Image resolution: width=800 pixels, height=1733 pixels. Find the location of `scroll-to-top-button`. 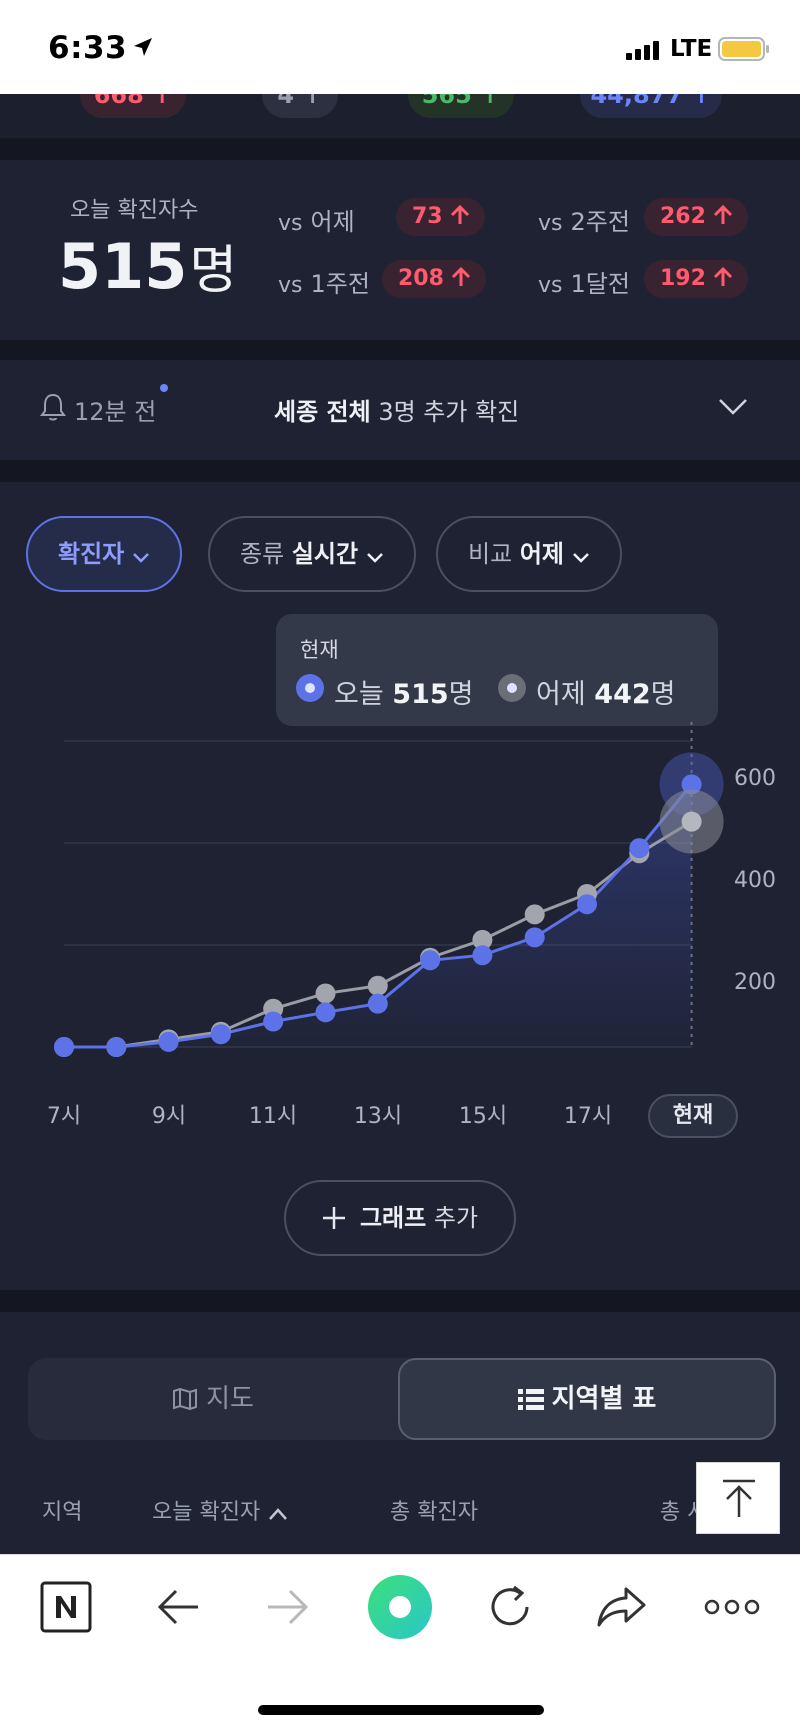

scroll-to-top-button is located at coordinates (738, 1498).